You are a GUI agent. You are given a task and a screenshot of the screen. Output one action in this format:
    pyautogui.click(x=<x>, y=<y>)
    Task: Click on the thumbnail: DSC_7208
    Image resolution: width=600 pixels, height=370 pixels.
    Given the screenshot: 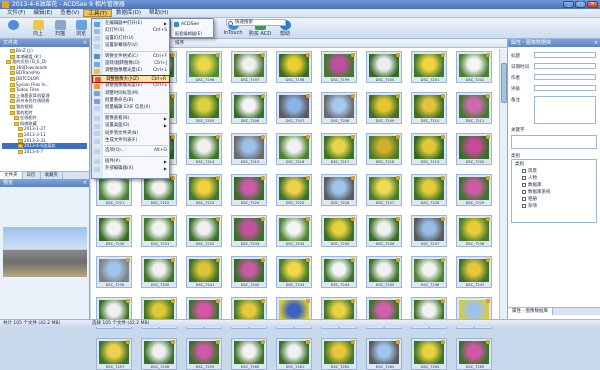 What is the action you would take?
    pyautogui.click(x=339, y=108)
    